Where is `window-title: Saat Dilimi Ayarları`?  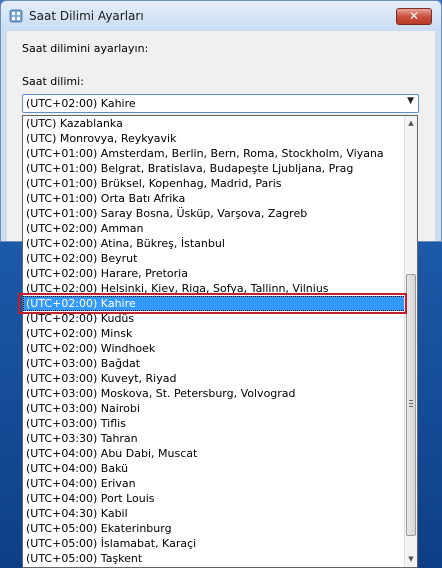
window-title: Saat Dilimi Ayarları is located at coordinates (86, 16).